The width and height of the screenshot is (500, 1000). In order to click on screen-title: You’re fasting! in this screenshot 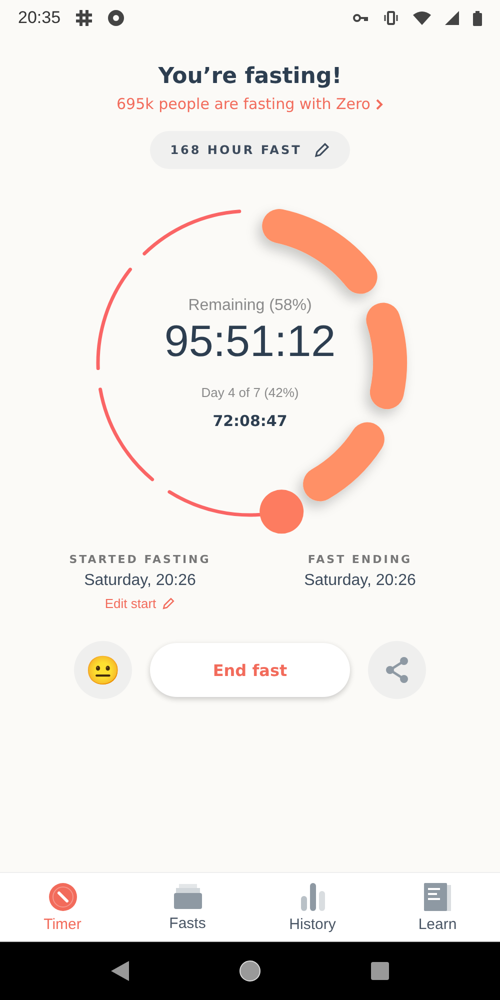, I will do `click(250, 76)`.